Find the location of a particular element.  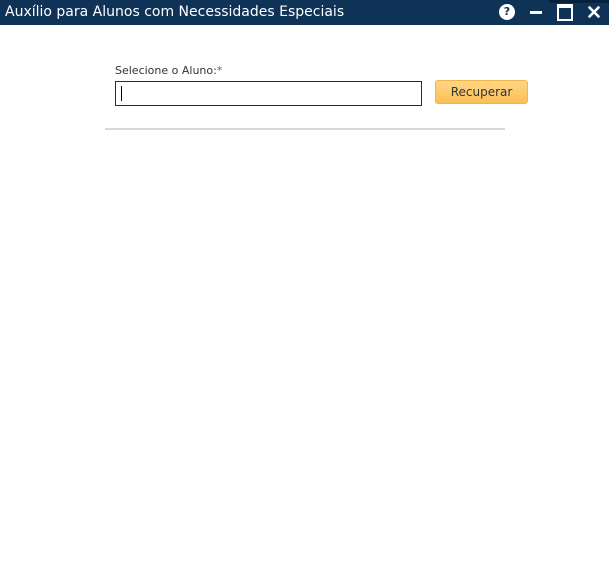

maximize-icon is located at coordinates (565, 12).